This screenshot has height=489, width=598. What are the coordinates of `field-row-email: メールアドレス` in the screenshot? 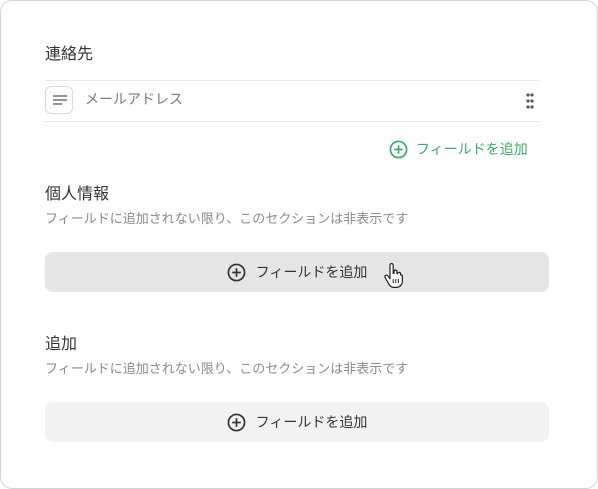 It's located at (292, 101).